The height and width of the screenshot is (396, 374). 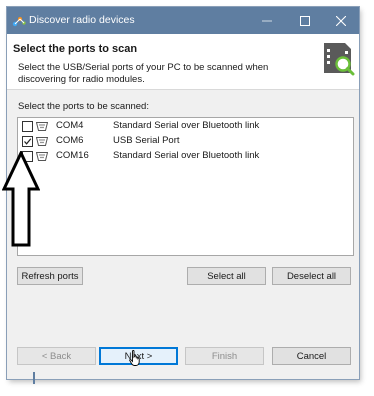 What do you see at coordinates (224, 356) in the screenshot?
I see `finish-button: Finish` at bounding box center [224, 356].